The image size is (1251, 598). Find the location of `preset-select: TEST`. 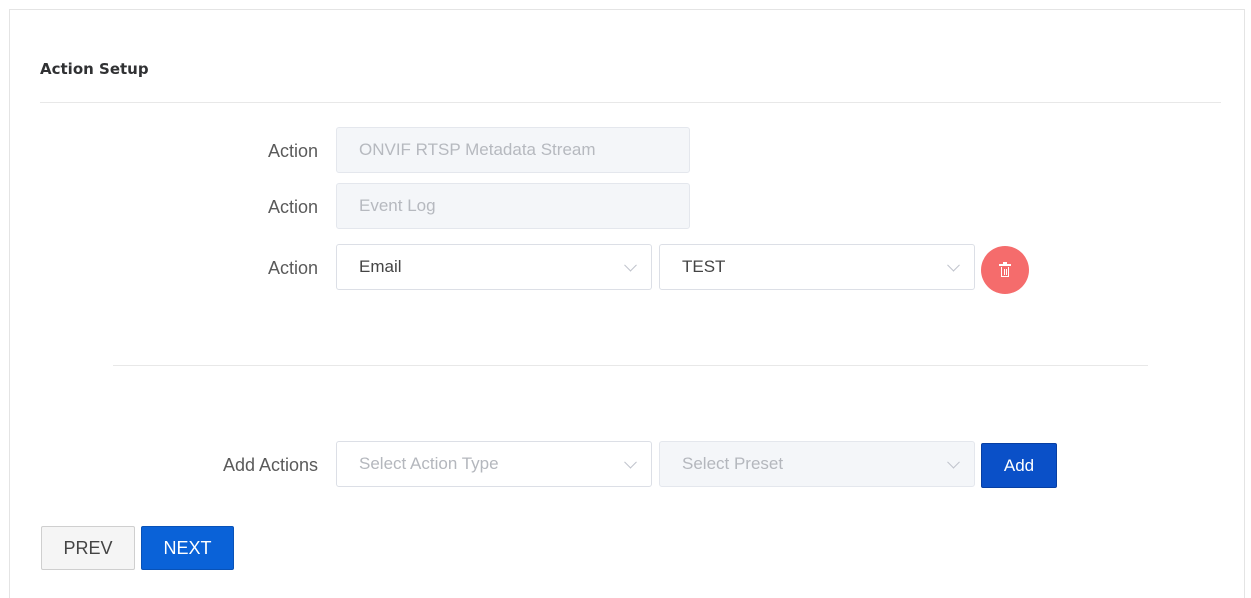

preset-select: TEST is located at coordinates (817, 267).